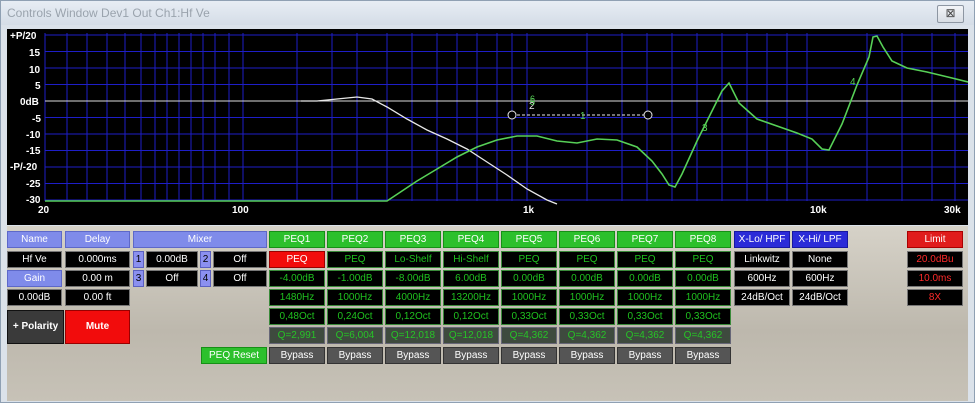  What do you see at coordinates (935, 239) in the screenshot?
I see `limit-header: Limit` at bounding box center [935, 239].